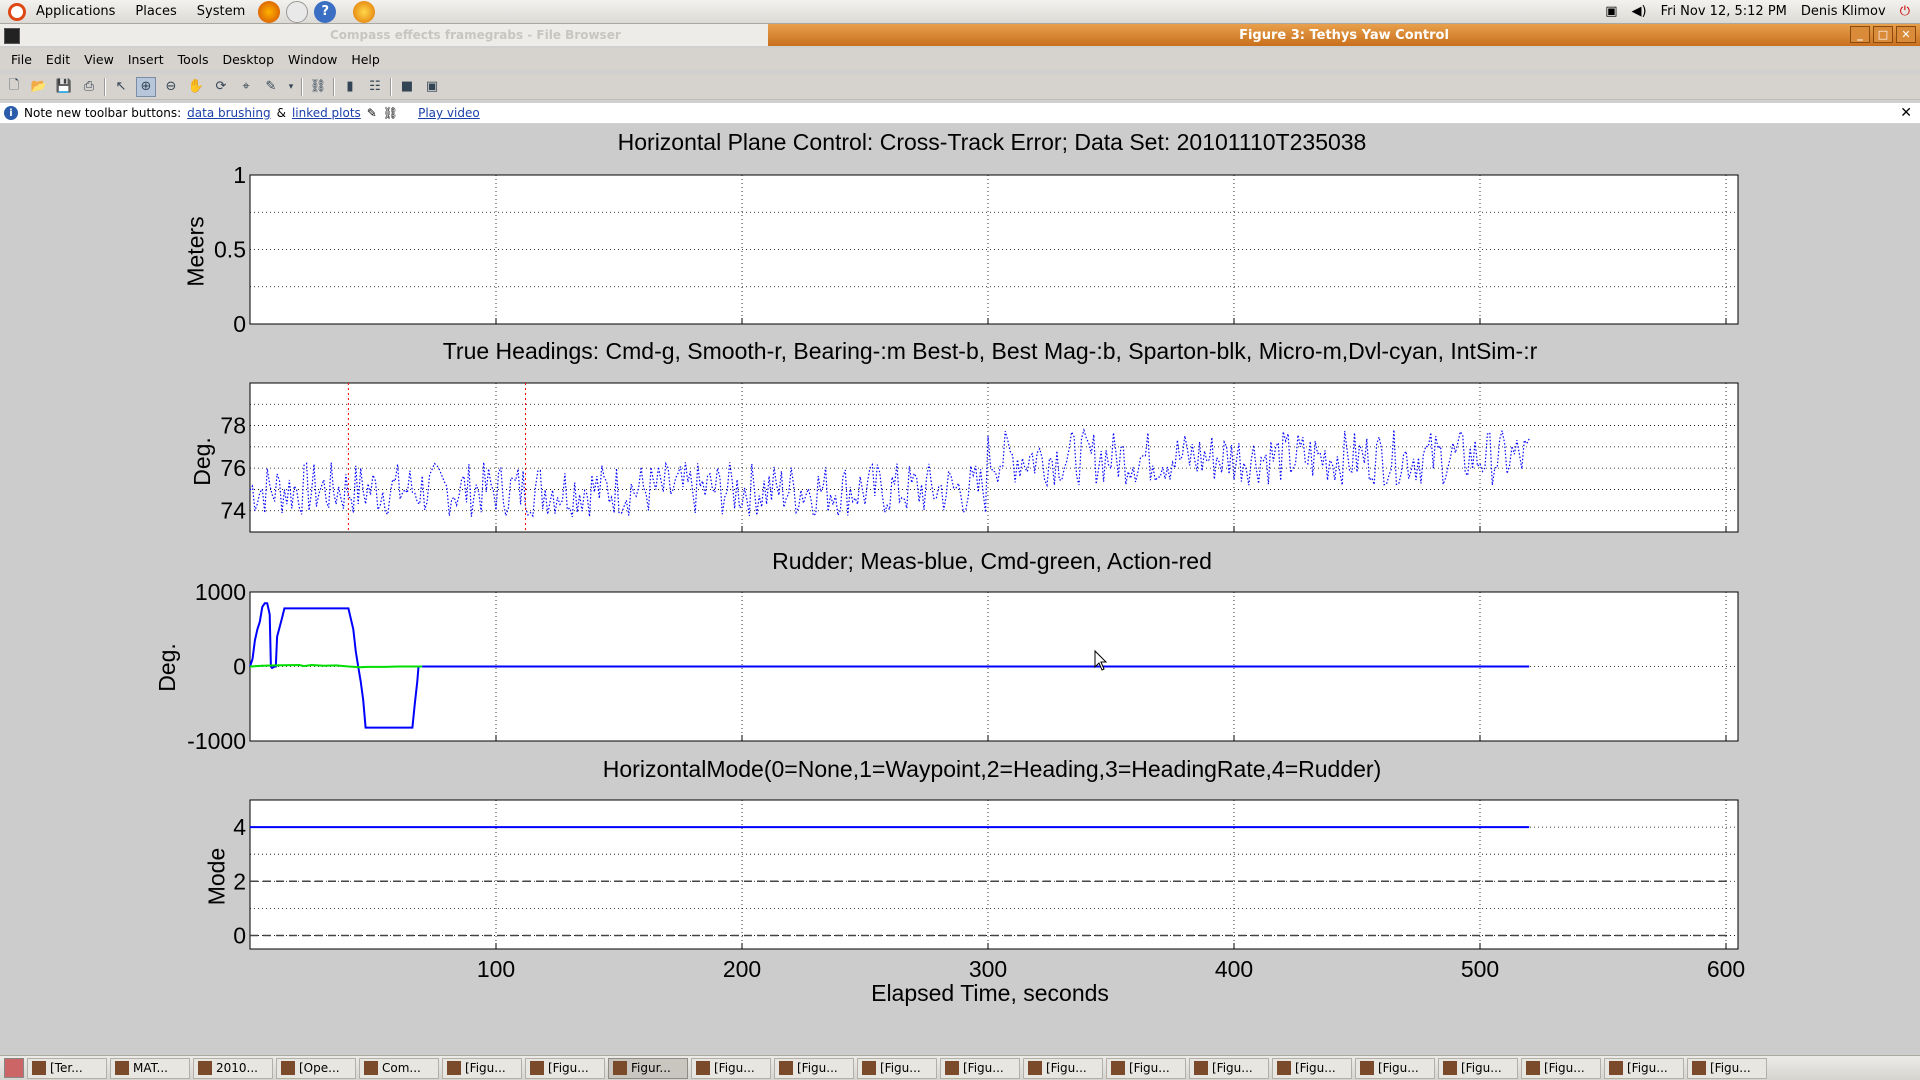 This screenshot has height=1080, width=1920. What do you see at coordinates (1344, 35) in the screenshot?
I see `active-window-title: Figure 3: Tethys Yaw Control _ □ ✕` at bounding box center [1344, 35].